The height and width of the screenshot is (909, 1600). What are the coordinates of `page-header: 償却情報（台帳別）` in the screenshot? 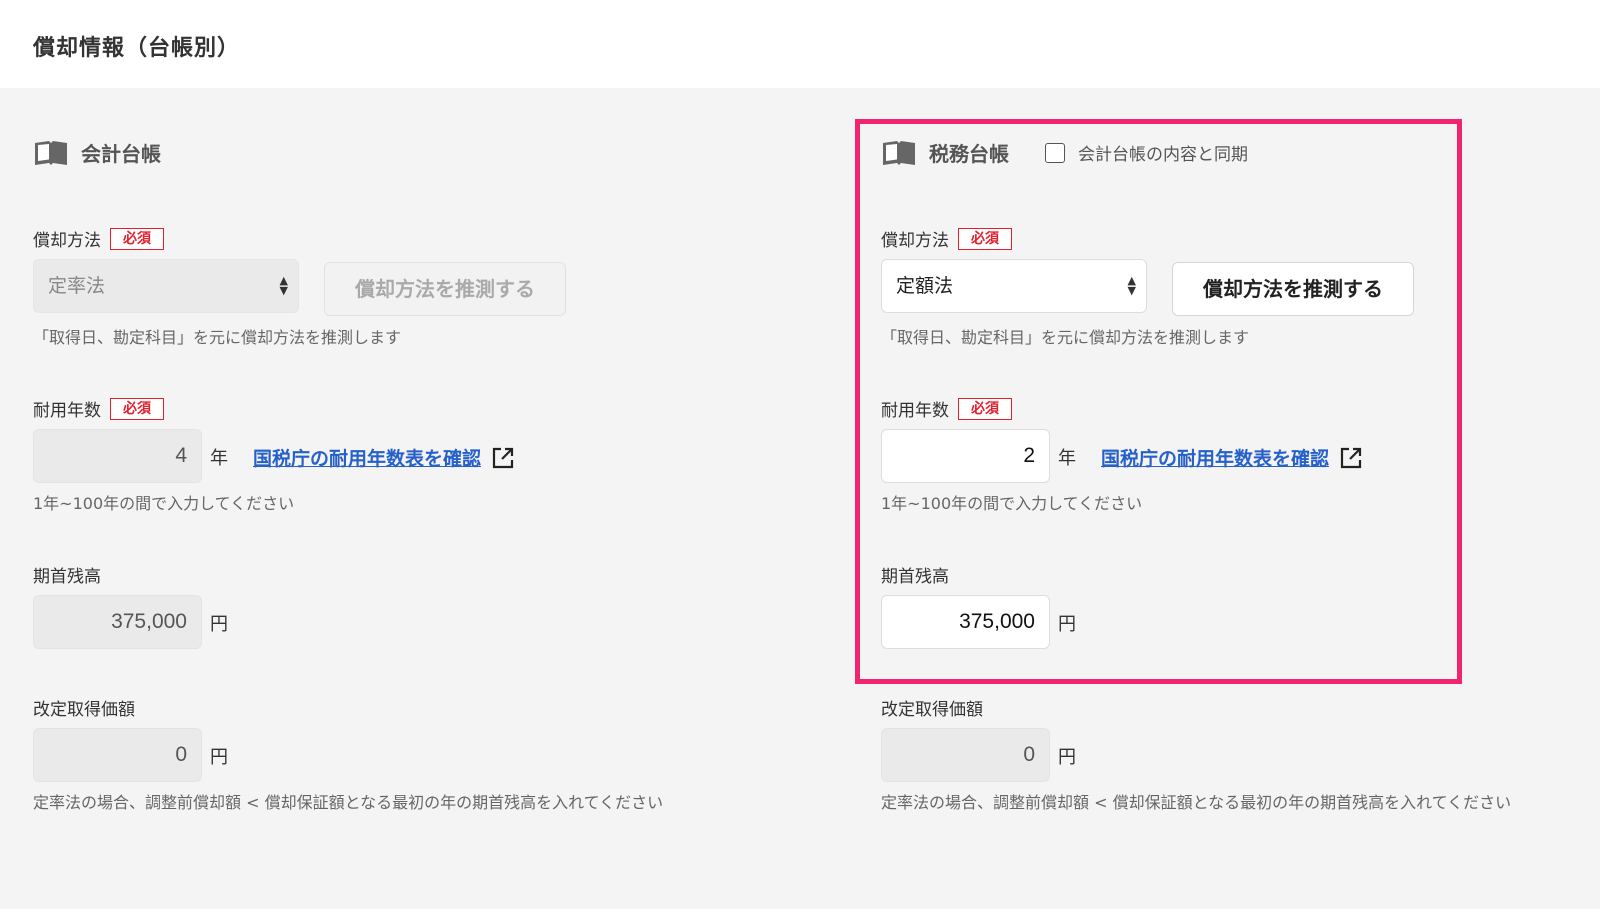 It's located at (800, 44).